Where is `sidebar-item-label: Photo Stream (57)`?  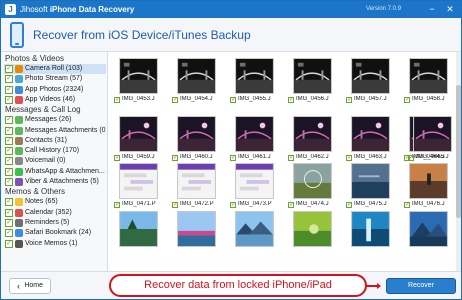
sidebar-item-label: Photo Stream (57) is located at coordinates (54, 79).